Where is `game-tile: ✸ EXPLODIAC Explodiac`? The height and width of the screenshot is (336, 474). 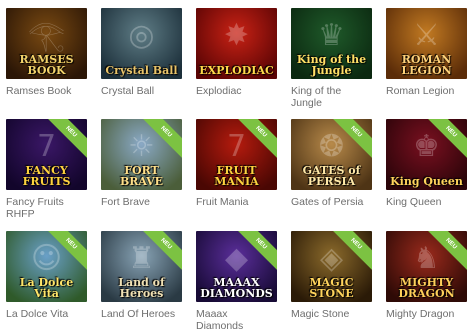
game-tile: ✸ EXPLODIAC Explodiac is located at coordinates (236, 52).